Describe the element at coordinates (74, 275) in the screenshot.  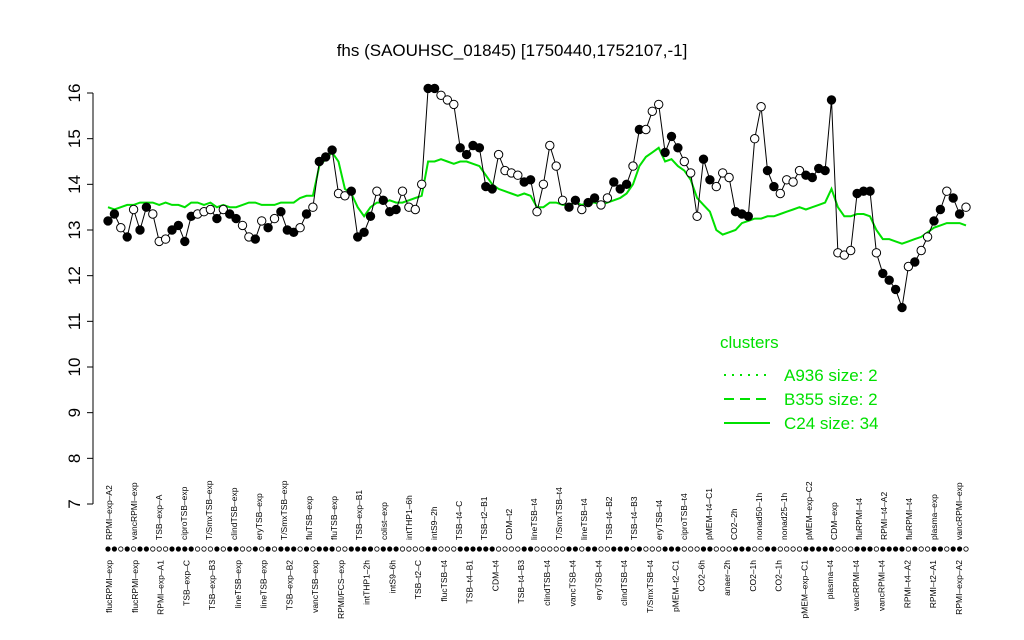
I see `y-tick-label: 12` at that location.